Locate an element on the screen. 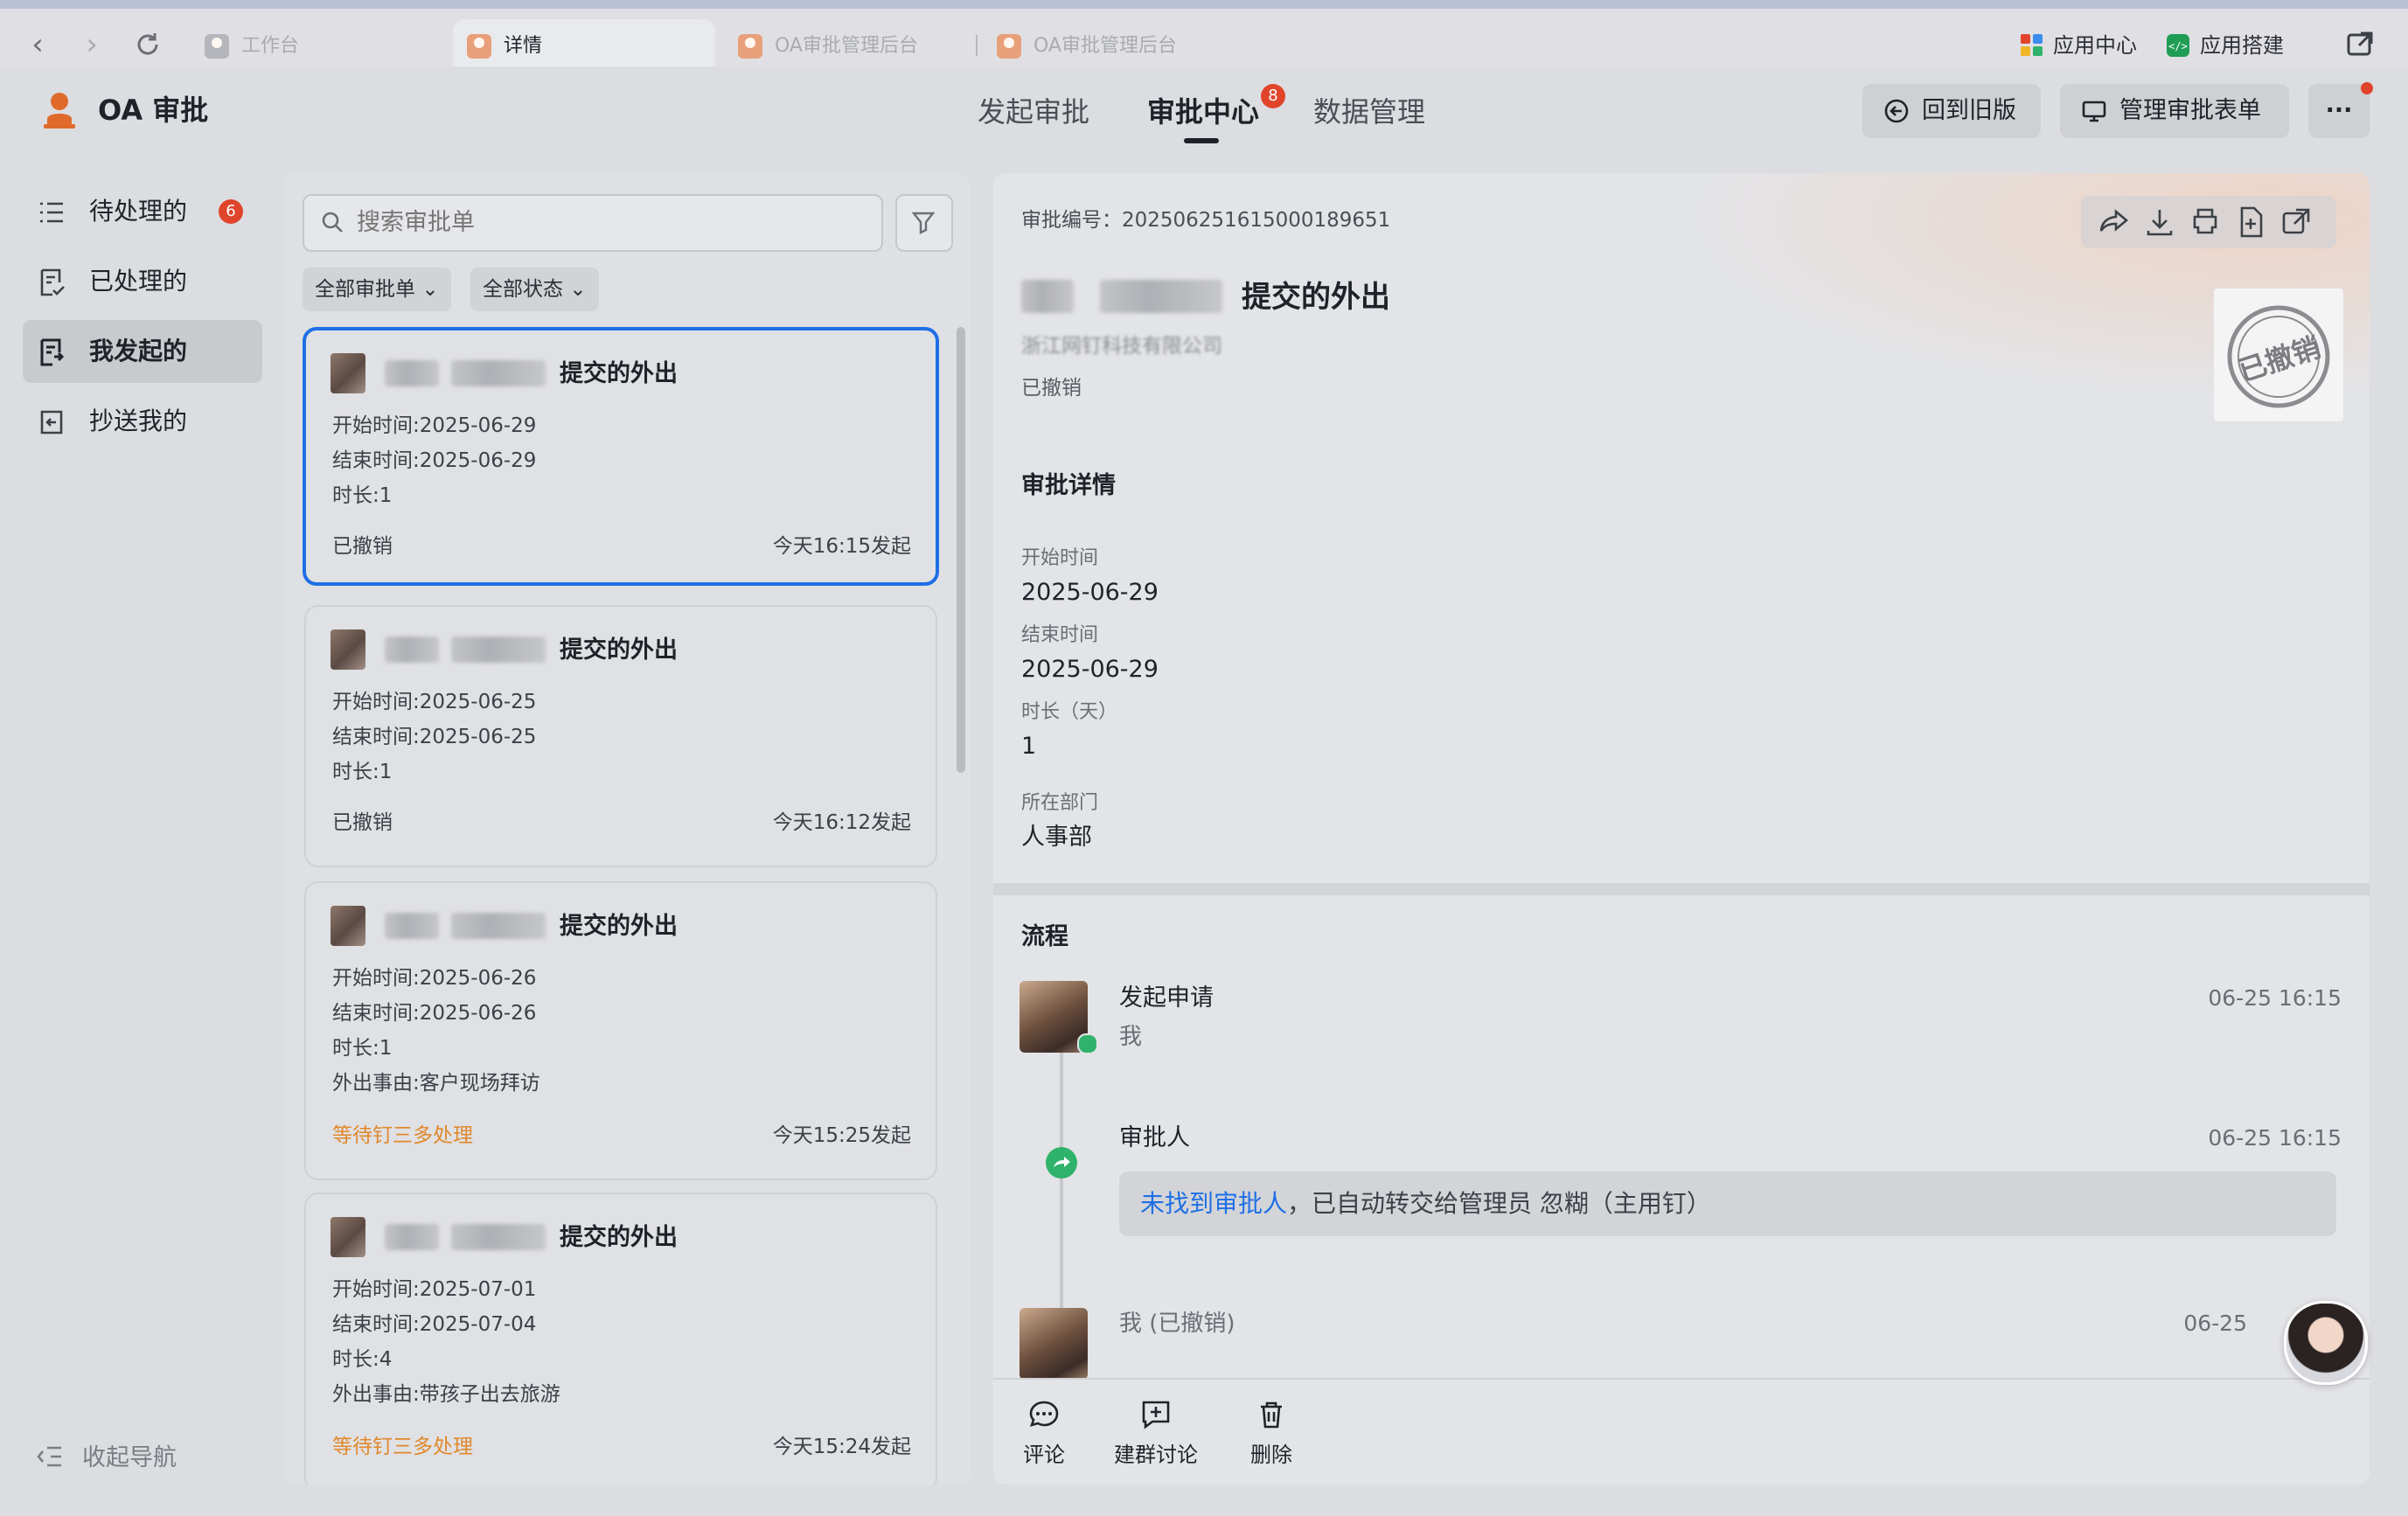  manage-forms-button: 管理审批表单 is located at coordinates (2174, 111).